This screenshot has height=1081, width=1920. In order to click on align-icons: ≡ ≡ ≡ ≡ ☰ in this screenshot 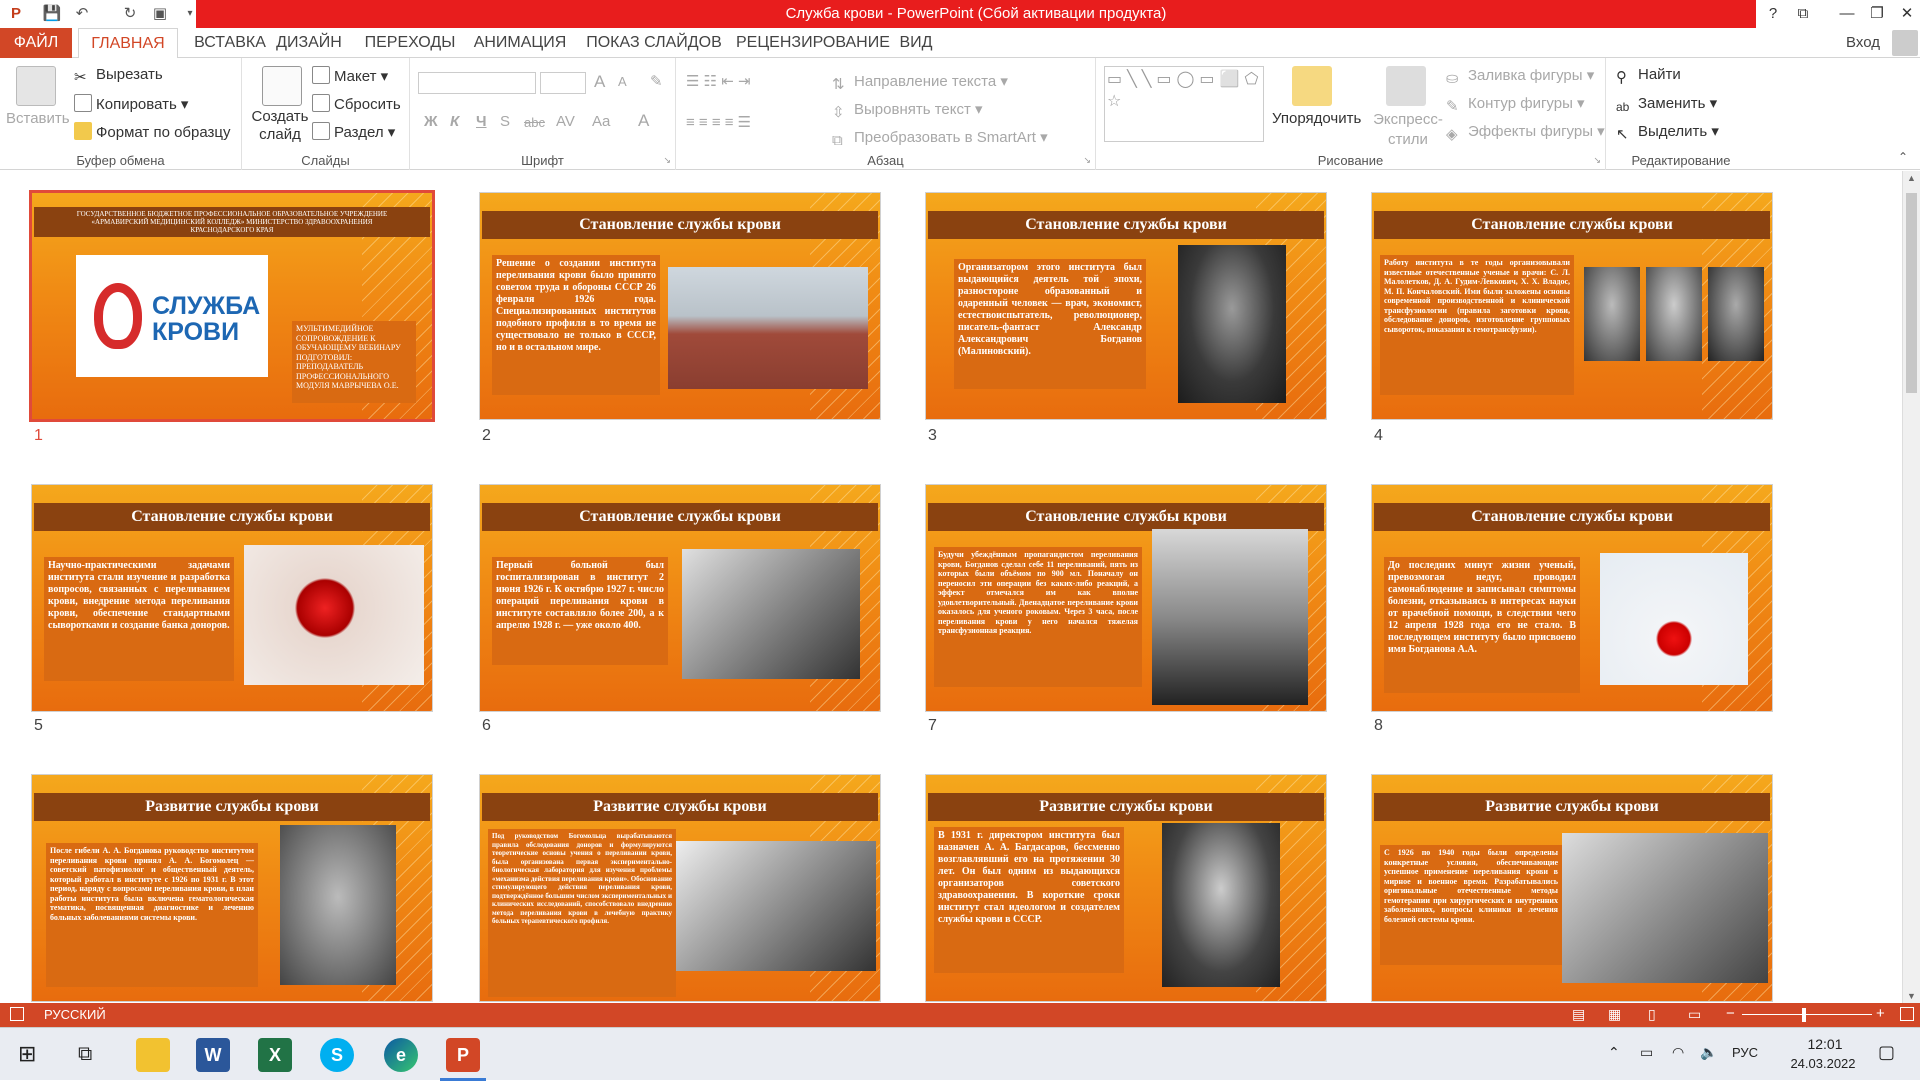, I will do `click(718, 122)`.